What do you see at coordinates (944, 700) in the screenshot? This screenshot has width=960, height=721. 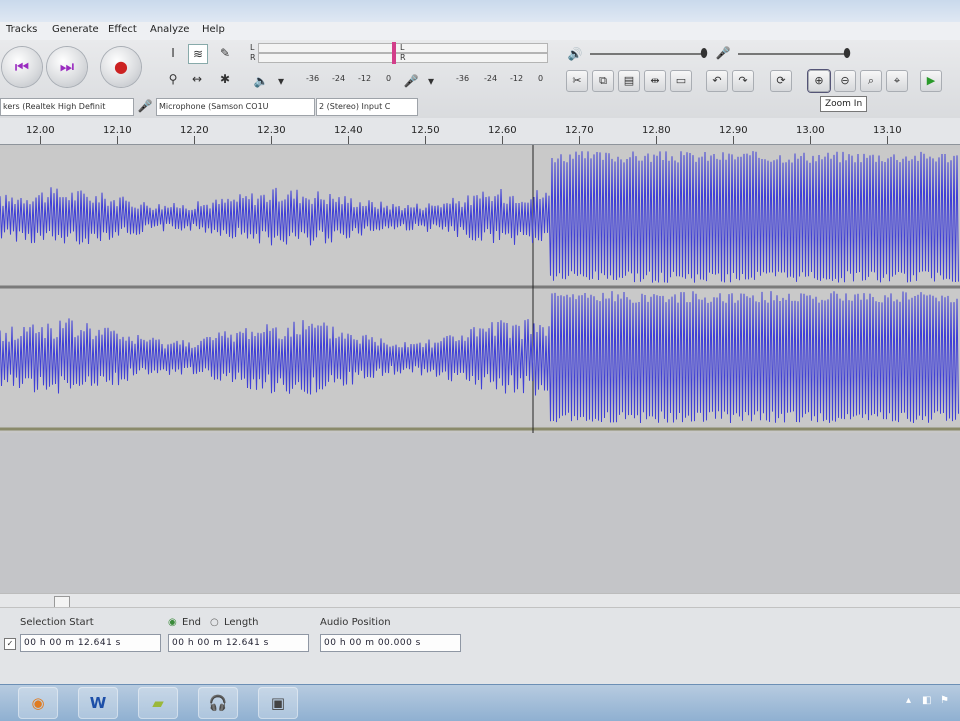 I see `tray-flag-icon: ⚑` at bounding box center [944, 700].